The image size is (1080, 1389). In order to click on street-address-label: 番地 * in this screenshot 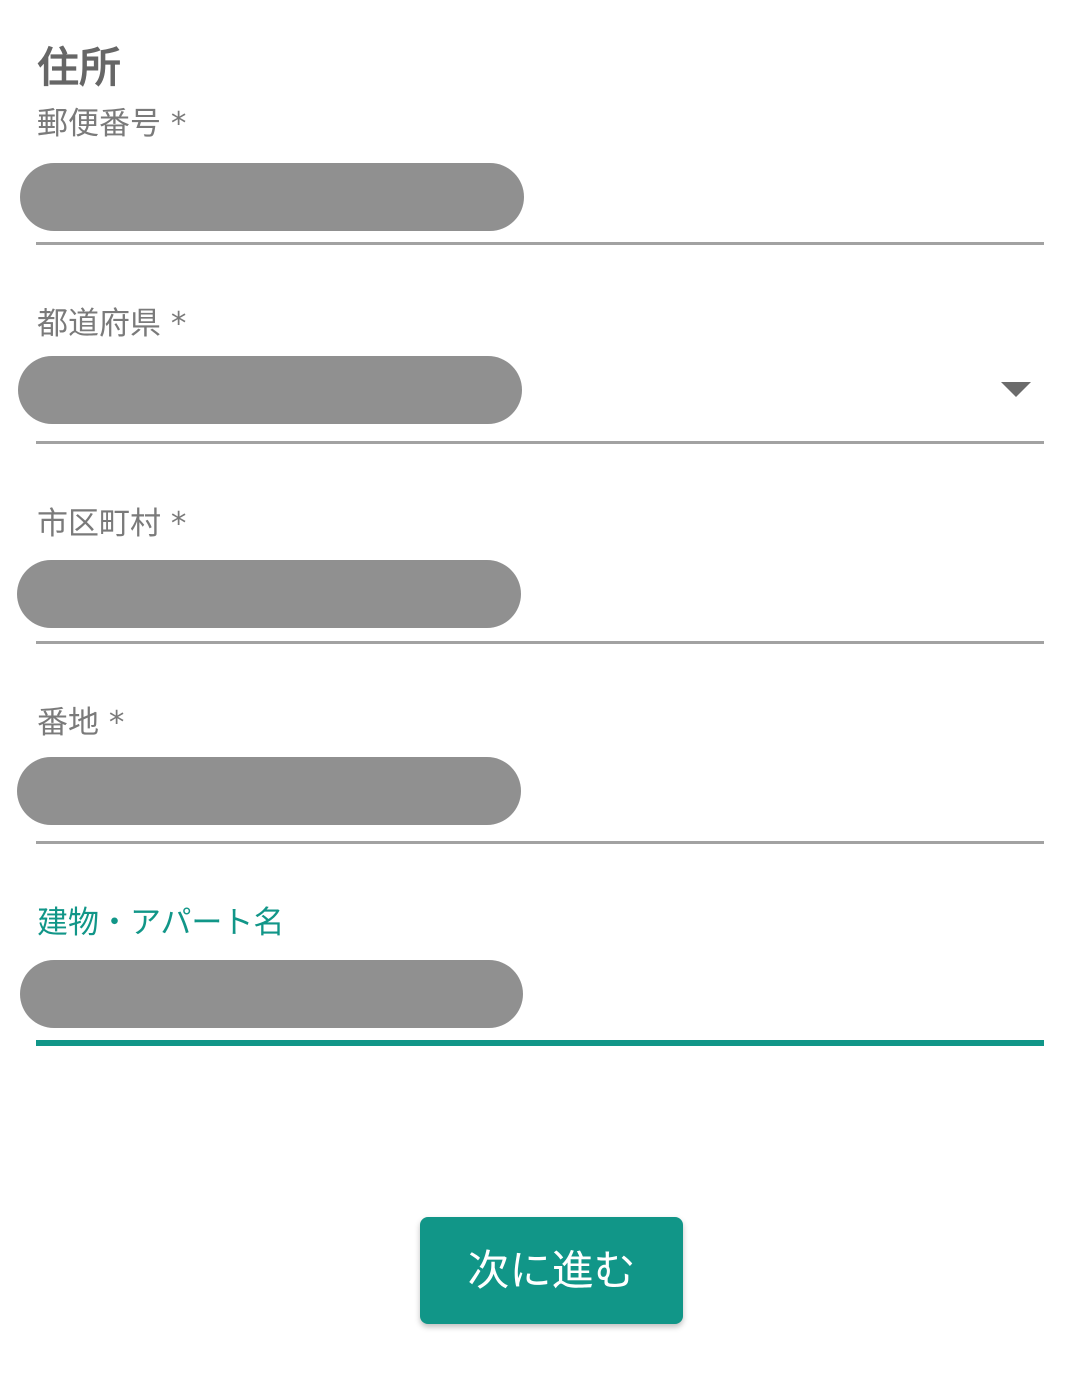, I will do `click(81, 723)`.